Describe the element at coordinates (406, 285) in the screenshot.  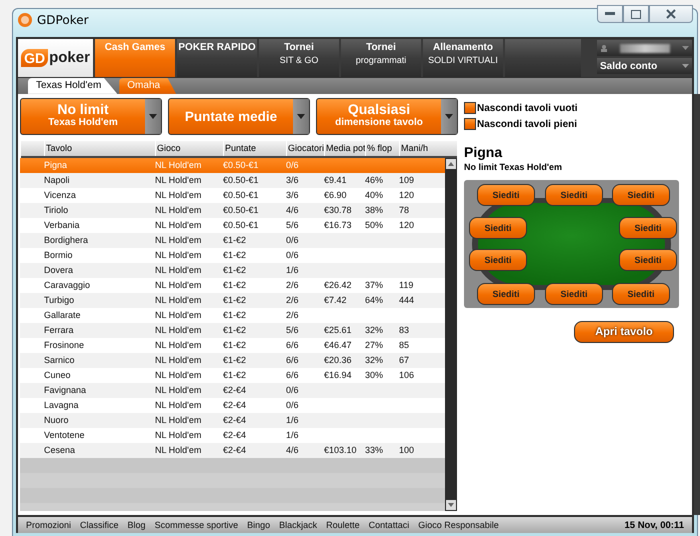
I see `table-cell-text: 119` at that location.